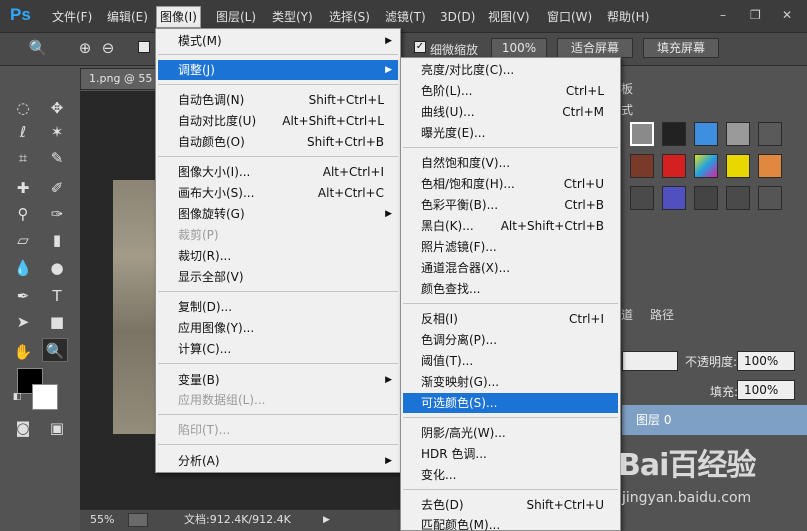 Image resolution: width=807 pixels, height=531 pixels. What do you see at coordinates (23, 268) in the screenshot?
I see `blur-tool-icon: 💧` at bounding box center [23, 268].